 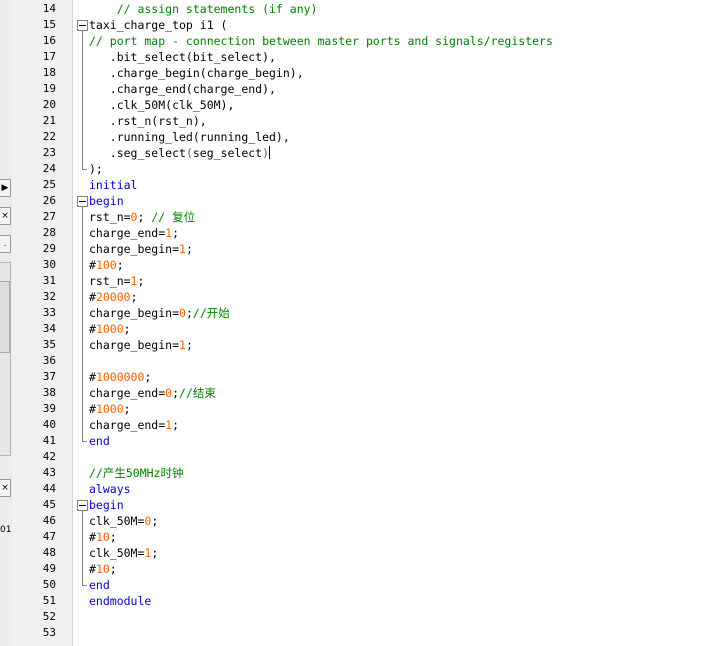 I want to click on code-token: 0, so click(x=182, y=313).